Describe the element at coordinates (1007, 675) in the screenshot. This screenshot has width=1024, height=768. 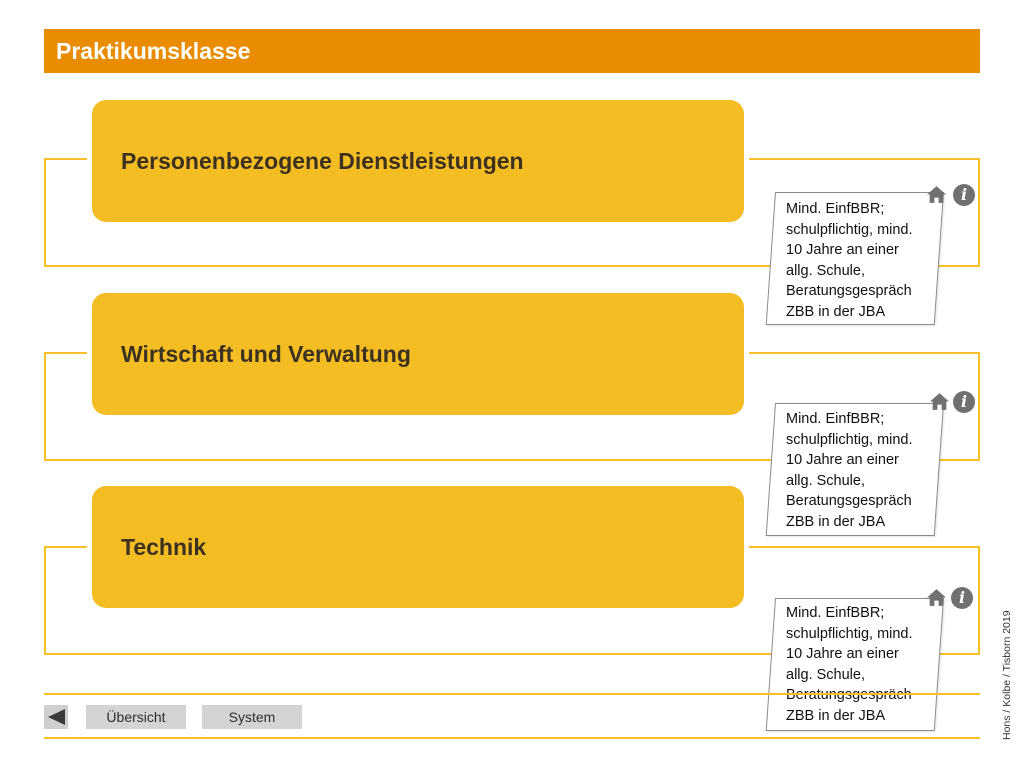
I see `credit-text: Hons / Kolbe / Tisborn 2019` at that location.